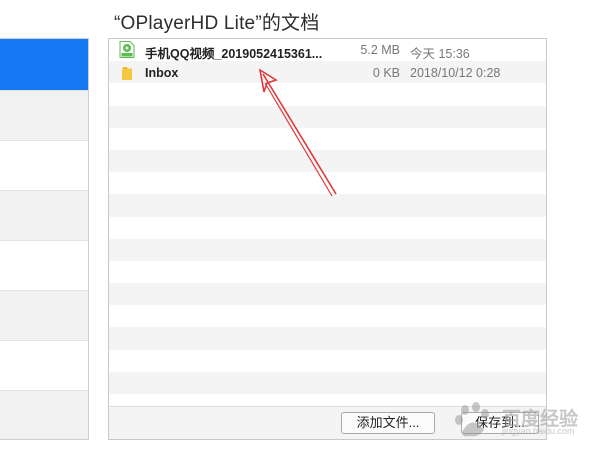  What do you see at coordinates (162, 73) in the screenshot?
I see `file-name: Inbox` at bounding box center [162, 73].